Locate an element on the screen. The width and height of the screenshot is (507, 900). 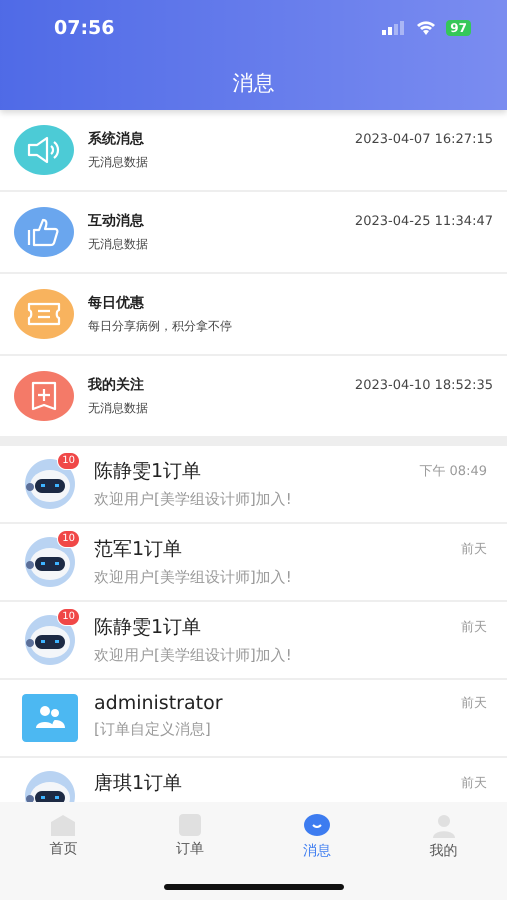
tab-item: 消息 is located at coordinates (317, 837).